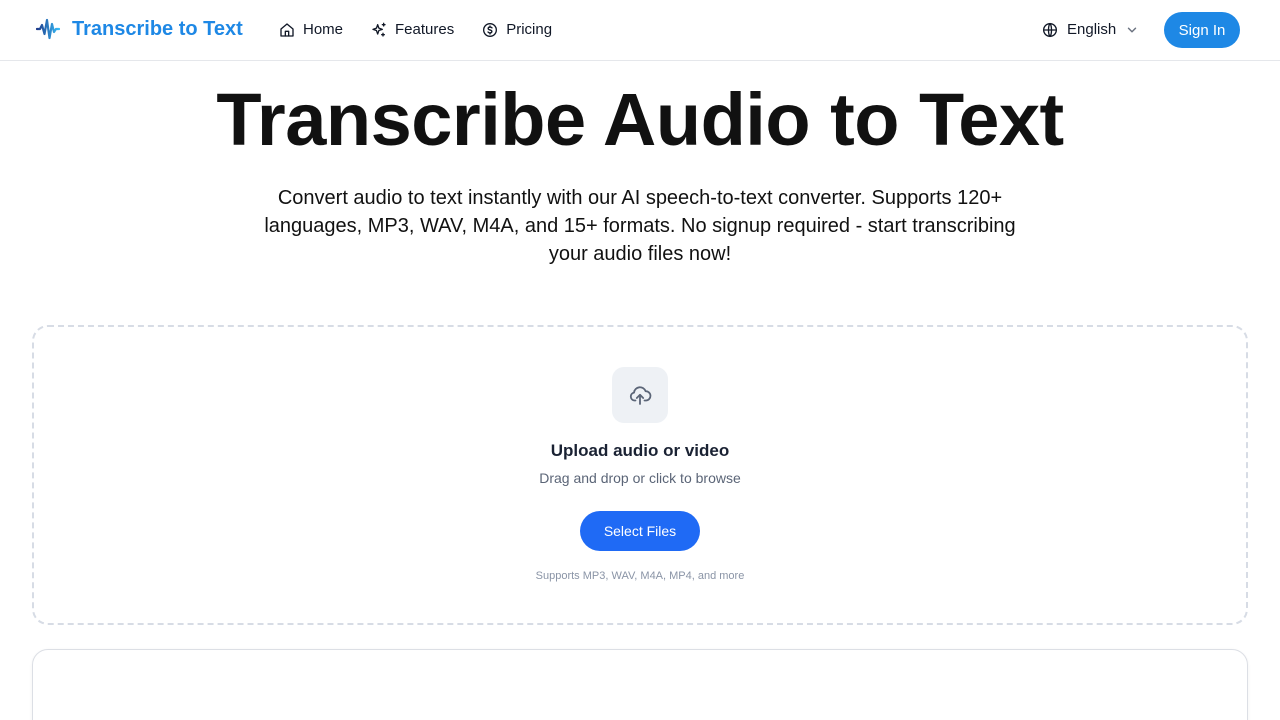  I want to click on sound-wave-icon, so click(48, 29).